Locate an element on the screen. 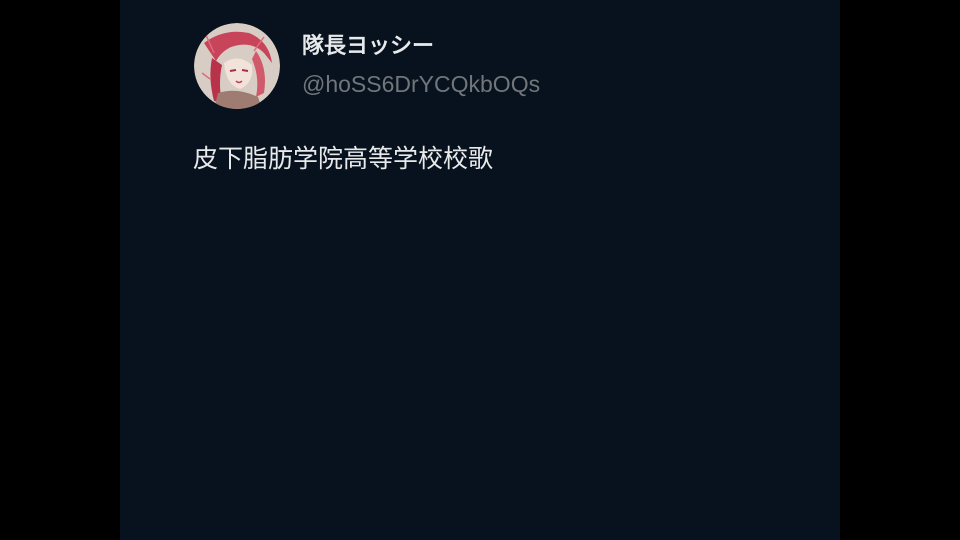  anime-illustration-avatar-icon is located at coordinates (237, 66).